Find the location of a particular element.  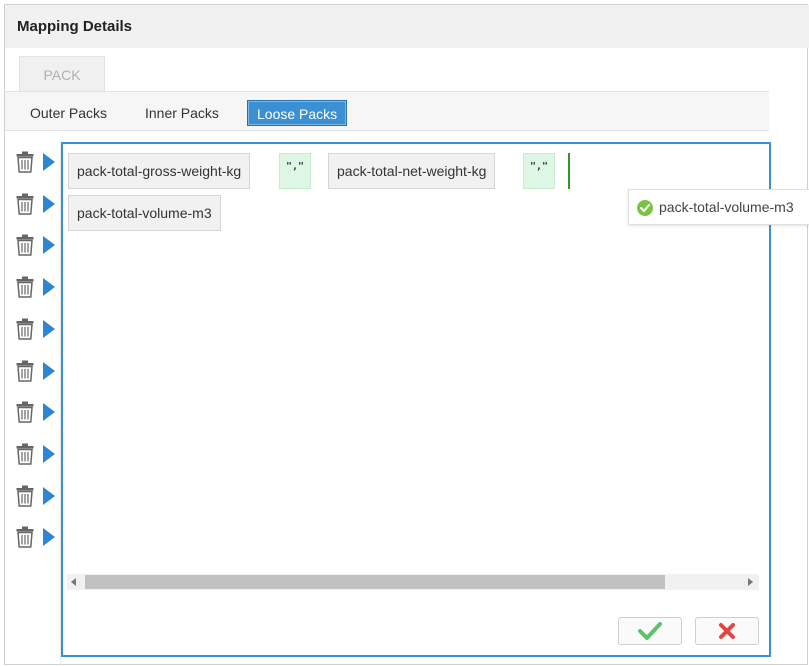

confirm-button is located at coordinates (650, 631).